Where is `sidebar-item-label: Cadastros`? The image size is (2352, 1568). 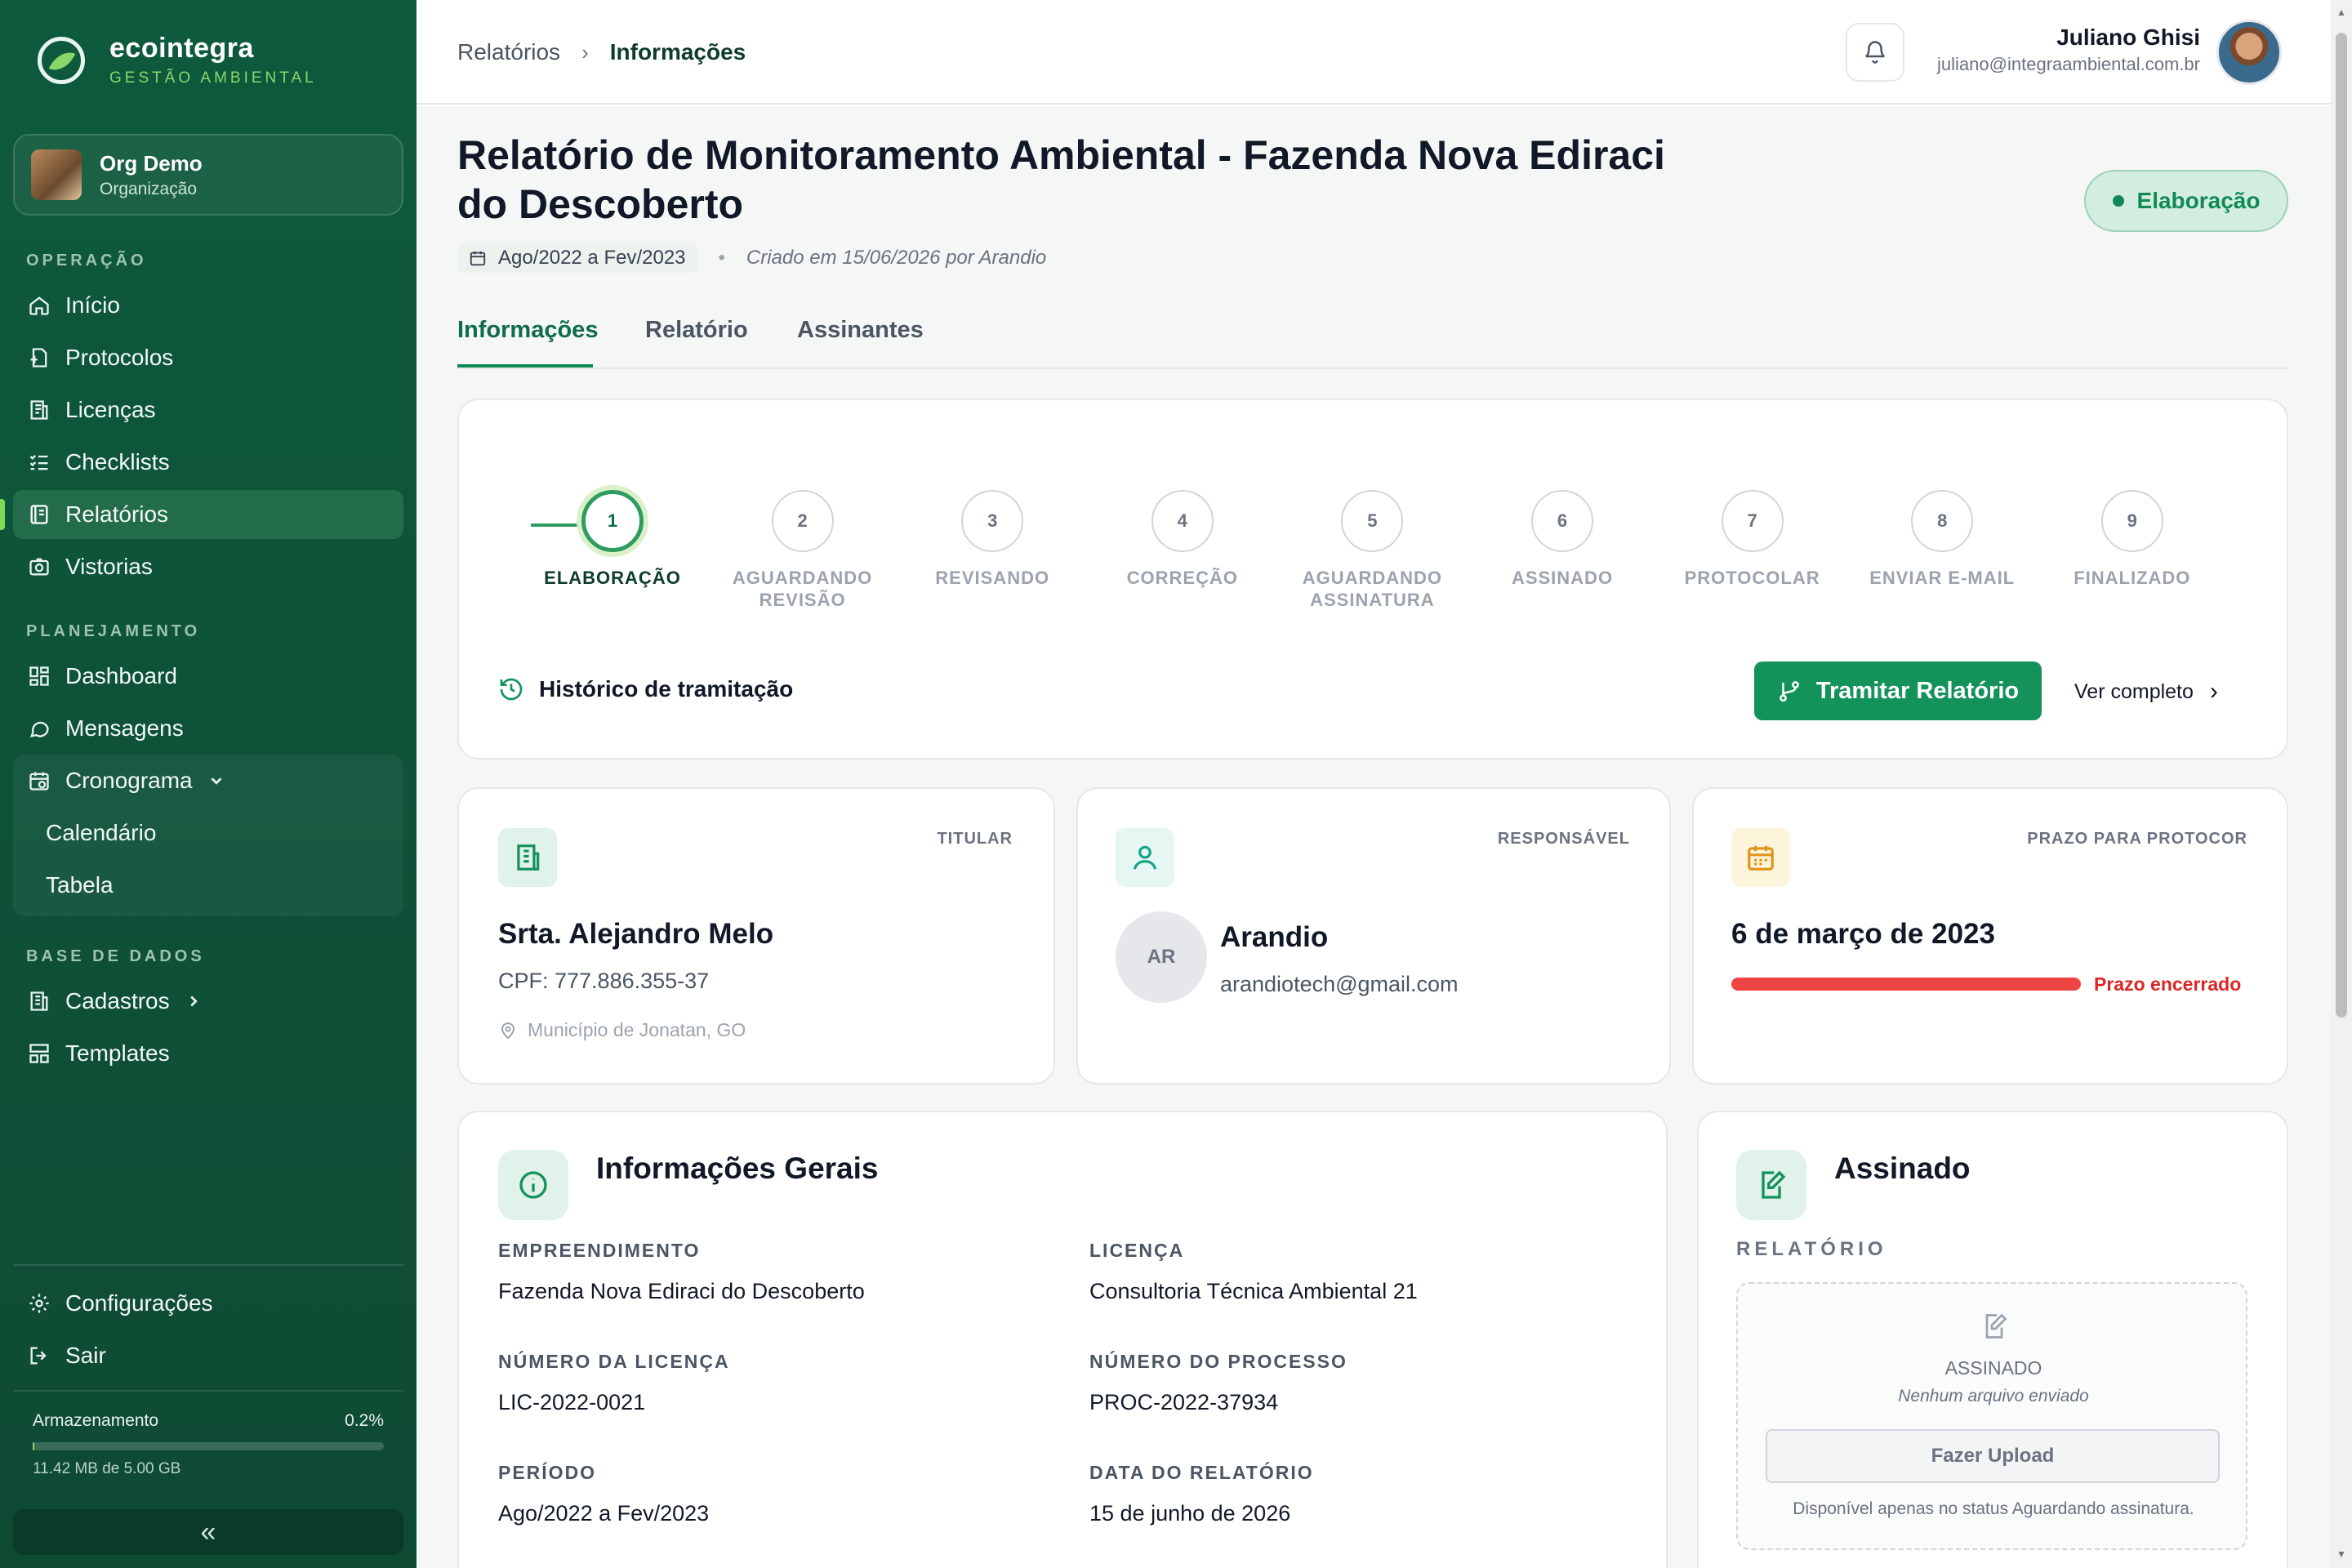
sidebar-item-label: Cadastros is located at coordinates (117, 1000).